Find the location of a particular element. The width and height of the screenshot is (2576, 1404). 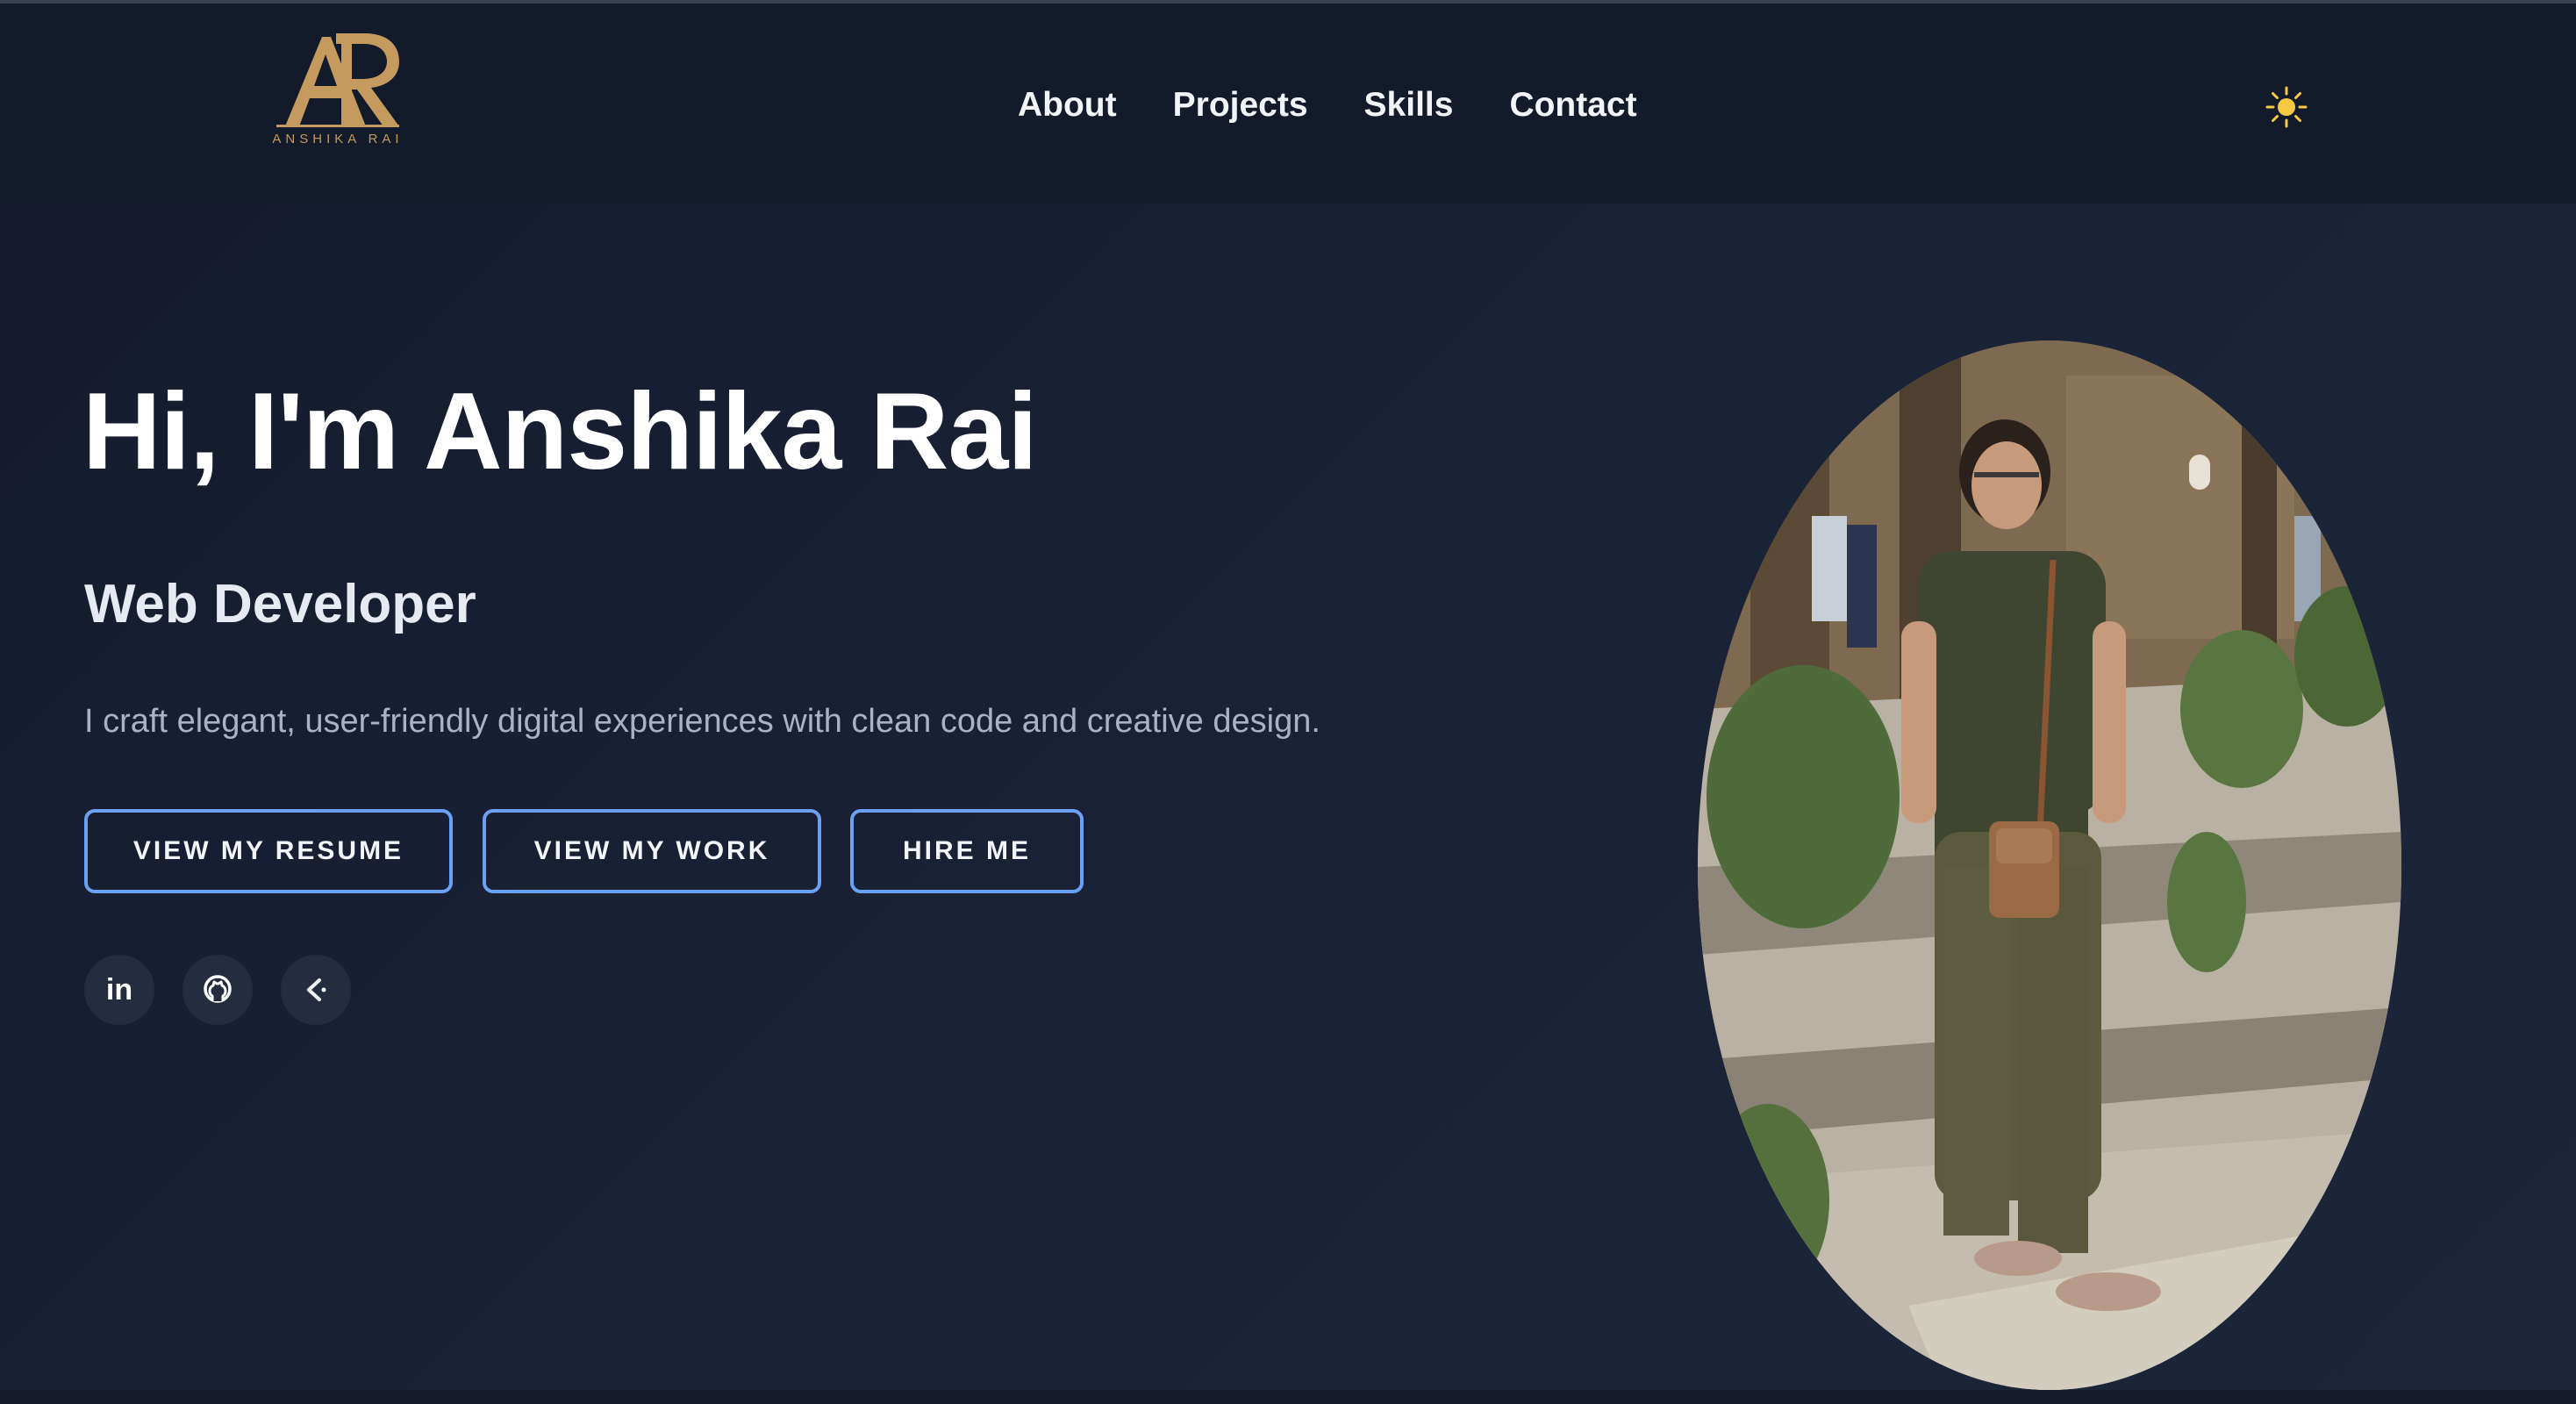

portfolio-arrow-icon is located at coordinates (316, 989).